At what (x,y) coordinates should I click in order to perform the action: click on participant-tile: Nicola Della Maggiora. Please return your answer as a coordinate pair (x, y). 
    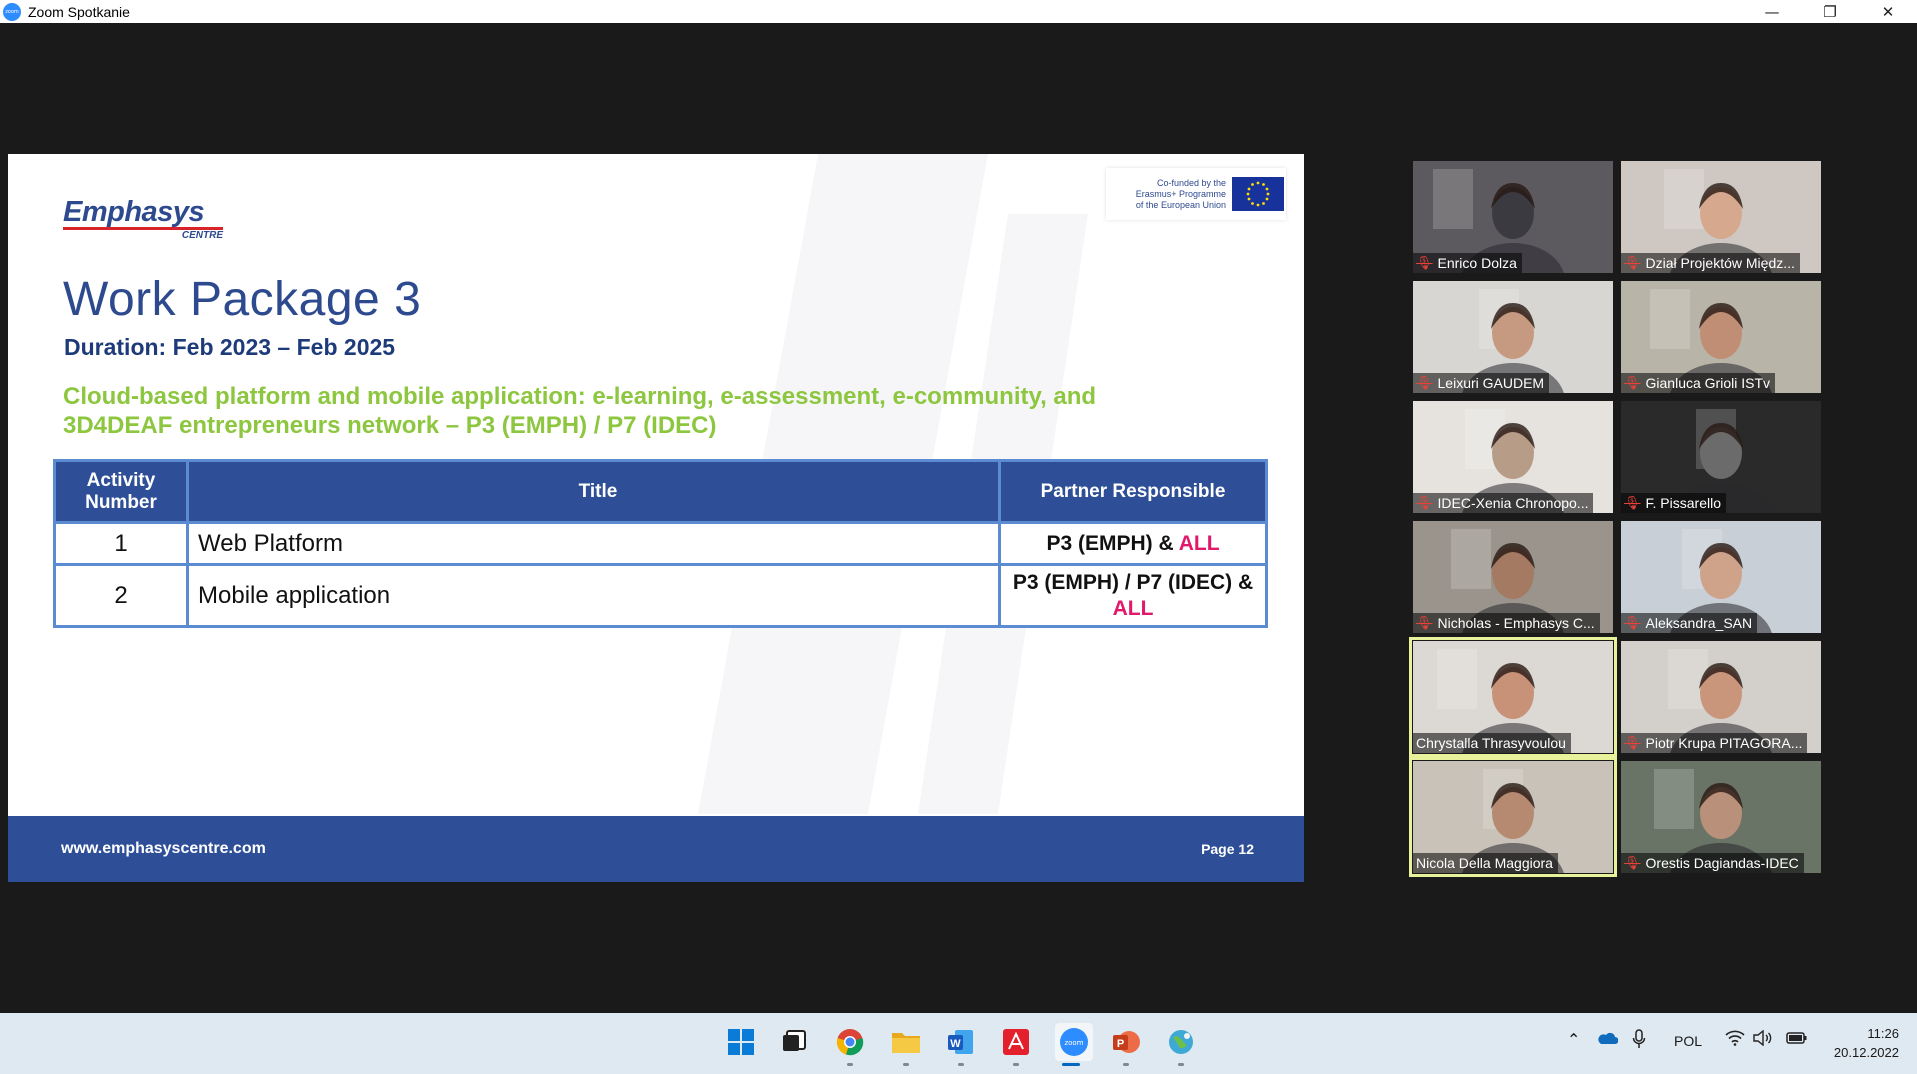
    Looking at the image, I should click on (1513, 817).